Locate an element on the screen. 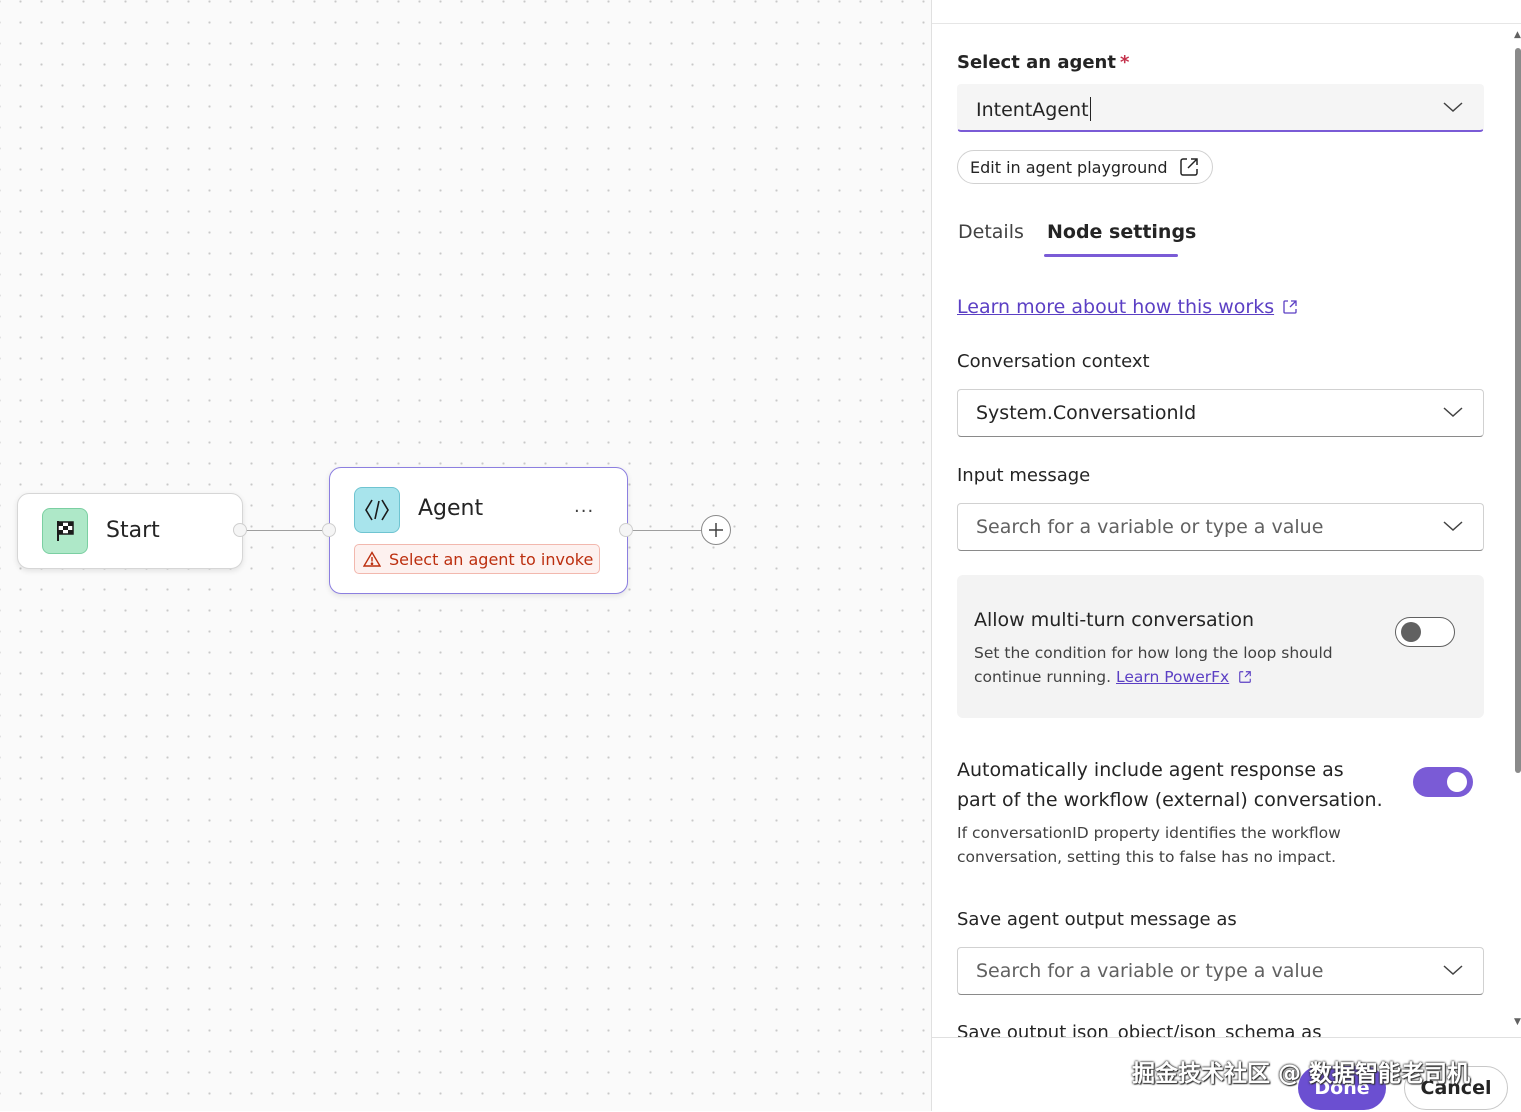  start-output-port is located at coordinates (240, 530).